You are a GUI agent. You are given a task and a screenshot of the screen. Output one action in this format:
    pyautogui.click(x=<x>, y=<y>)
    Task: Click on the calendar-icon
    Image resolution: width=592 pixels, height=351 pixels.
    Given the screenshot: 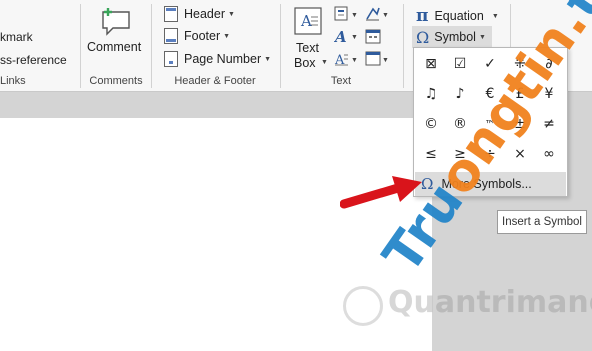 What is the action you would take?
    pyautogui.click(x=373, y=36)
    